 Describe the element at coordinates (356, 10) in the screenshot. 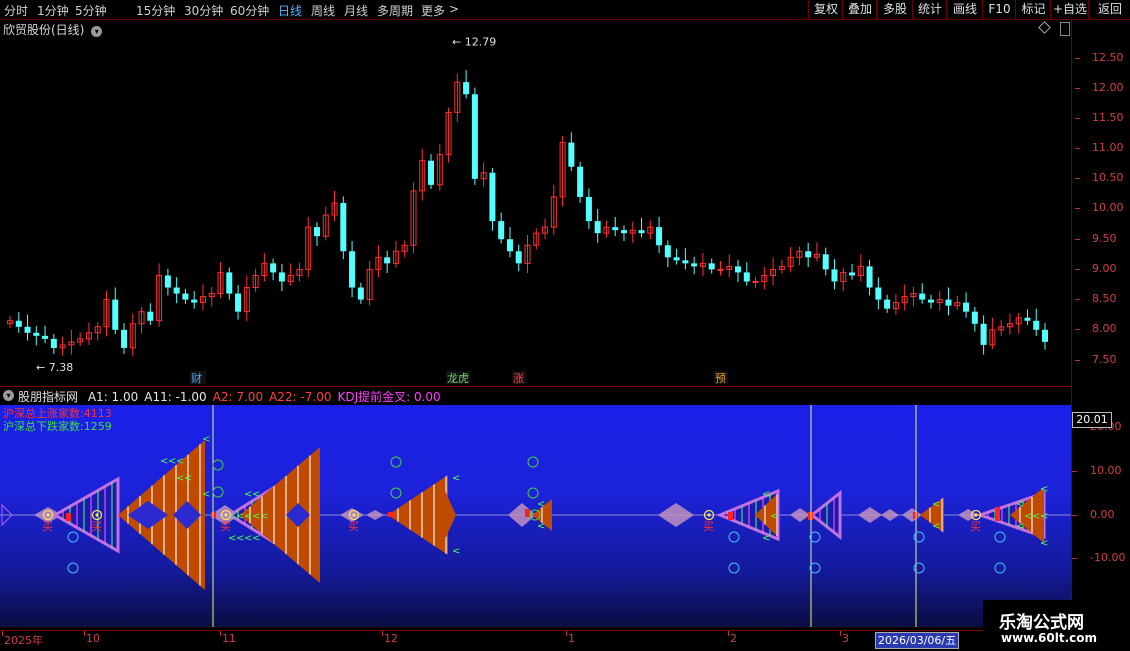

I see `period-tab-8: 月线` at that location.